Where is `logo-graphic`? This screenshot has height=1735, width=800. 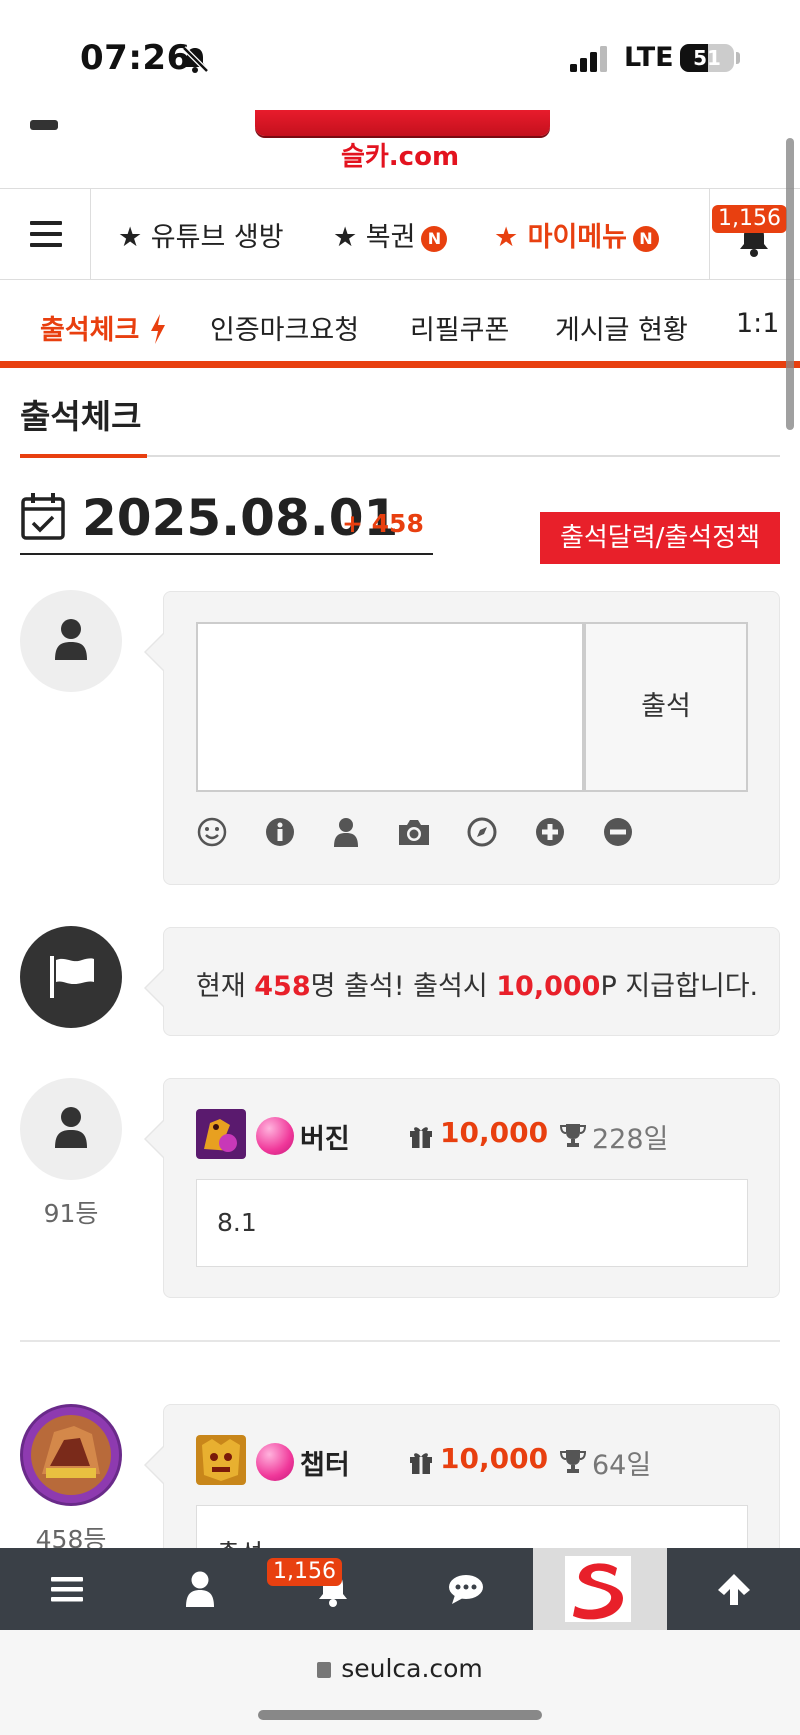 logo-graphic is located at coordinates (402, 123).